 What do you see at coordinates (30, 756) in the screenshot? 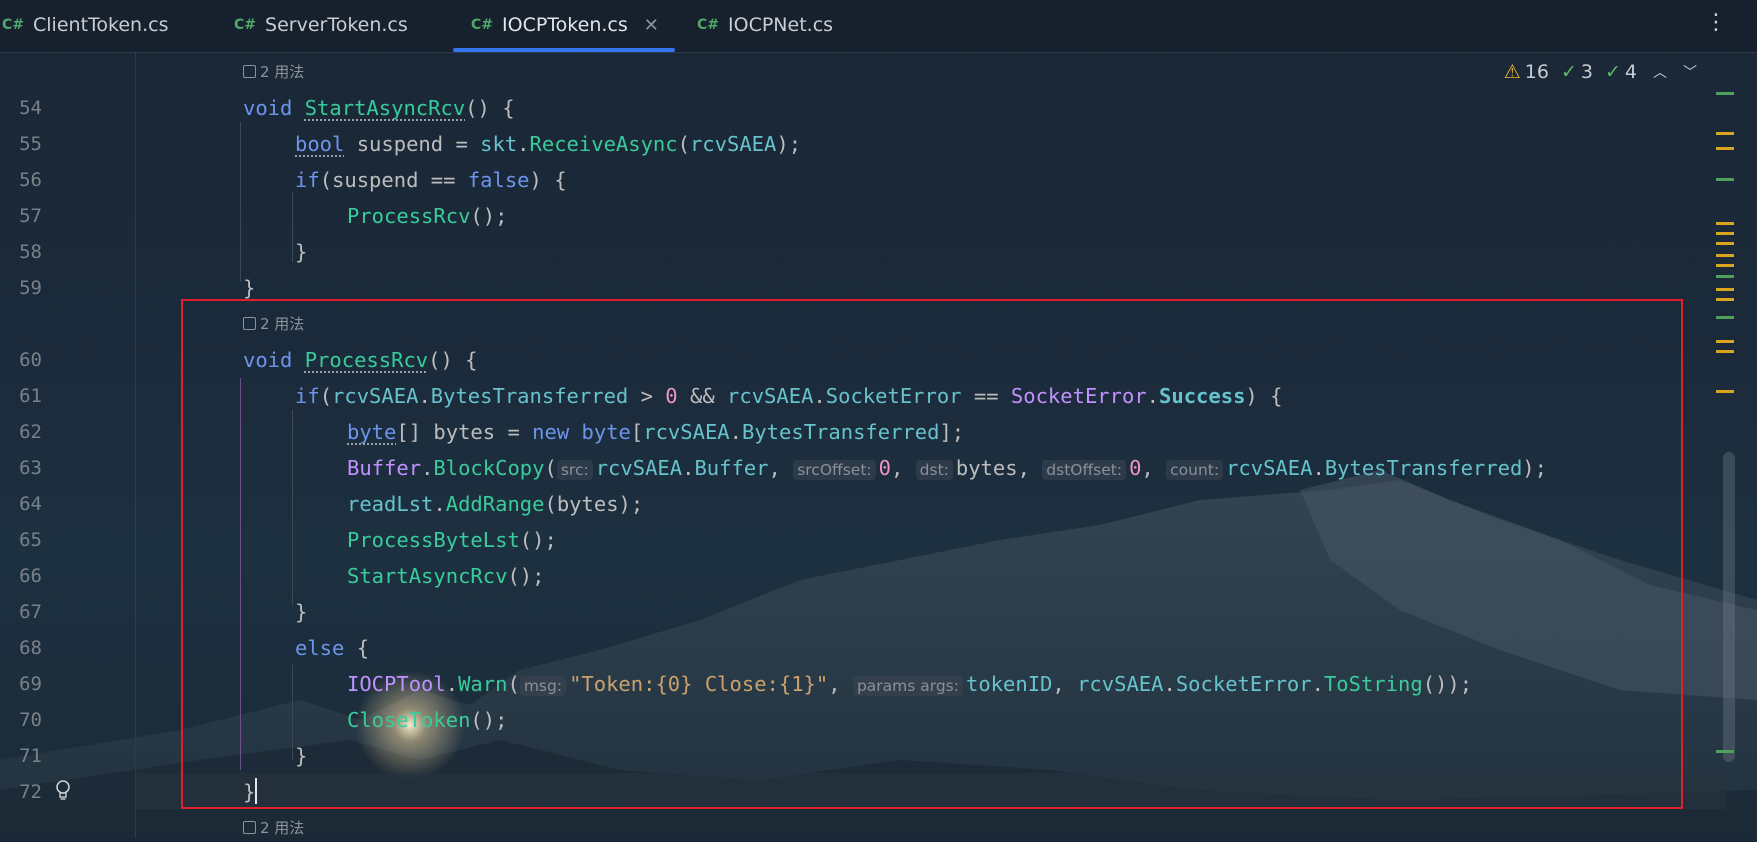
I see `line-number: 71` at bounding box center [30, 756].